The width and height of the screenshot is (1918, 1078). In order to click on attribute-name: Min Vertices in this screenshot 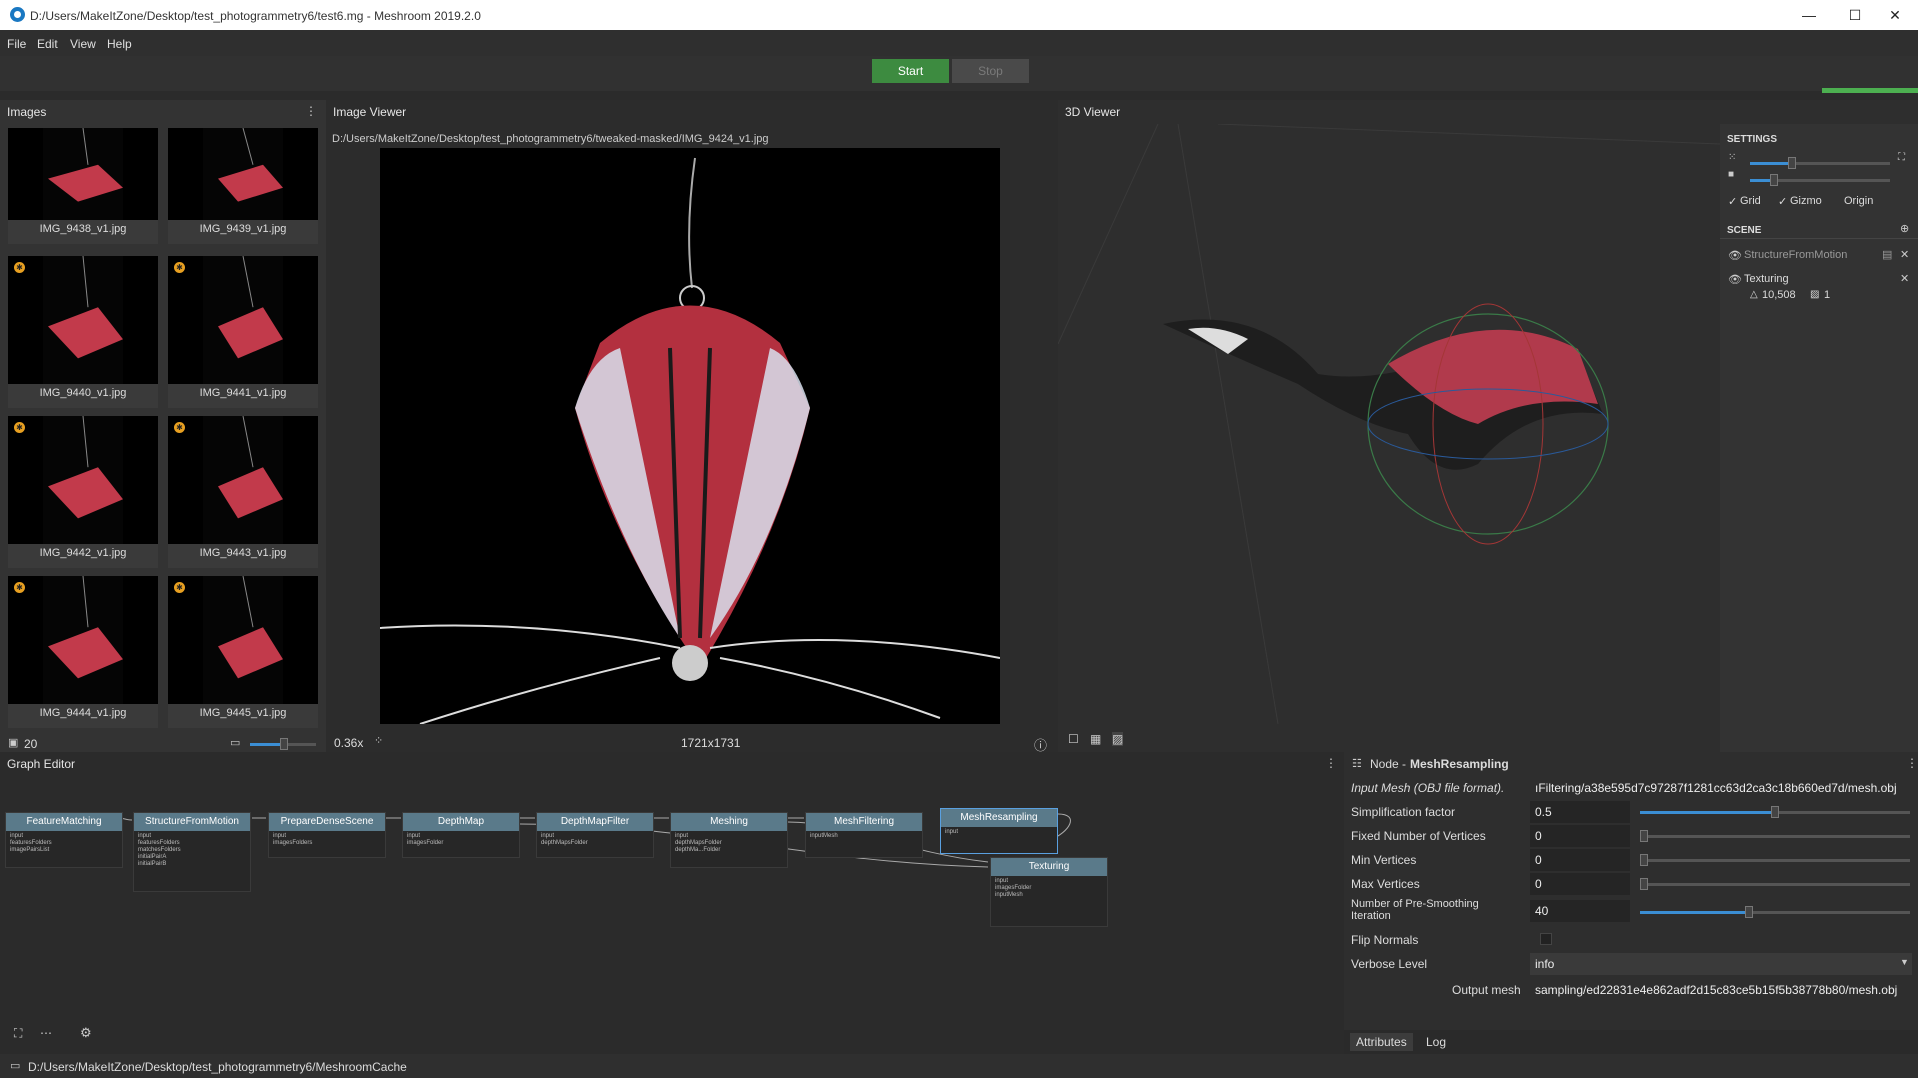, I will do `click(1384, 860)`.